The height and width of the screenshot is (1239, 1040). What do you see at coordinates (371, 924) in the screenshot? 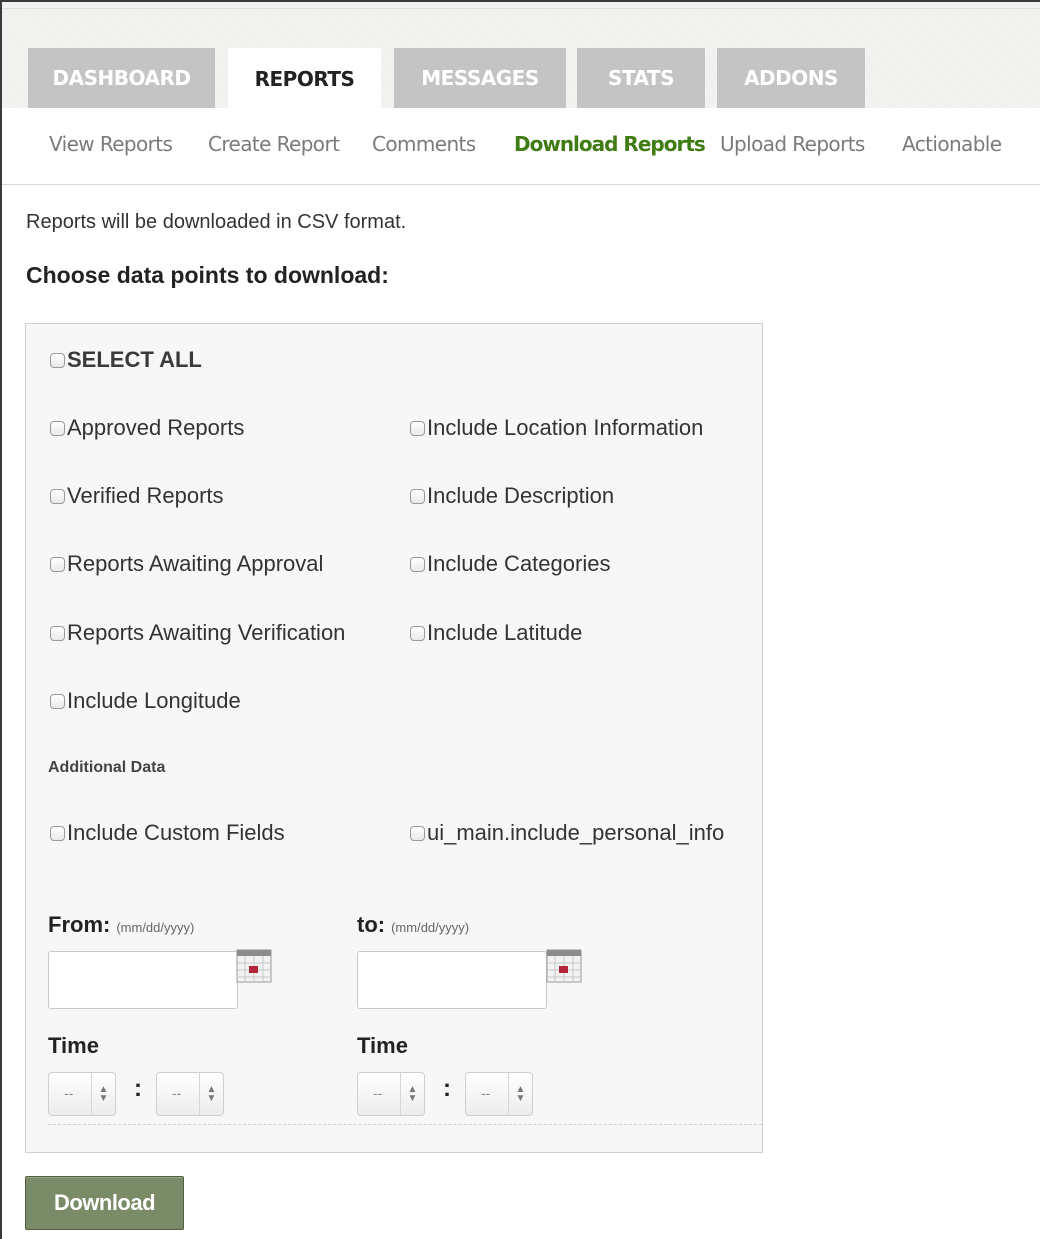
I see `to-label: to:` at bounding box center [371, 924].